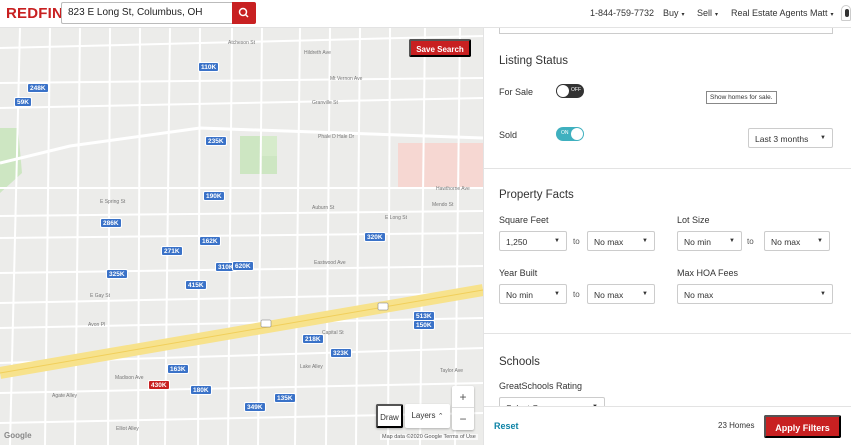 The height and width of the screenshot is (445, 851). I want to click on zoom-control: + −, so click(463, 408).